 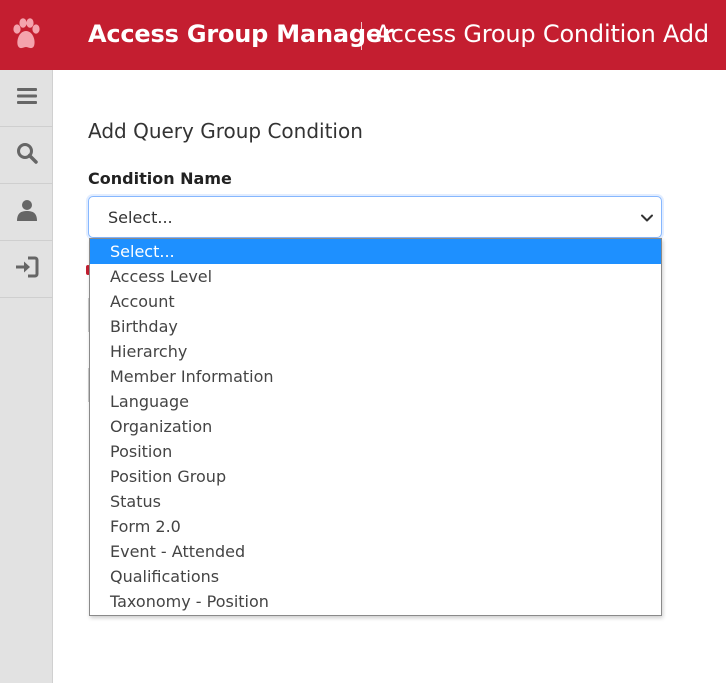 What do you see at coordinates (375, 351) in the screenshot?
I see `dropdown-option: Hierarchy` at bounding box center [375, 351].